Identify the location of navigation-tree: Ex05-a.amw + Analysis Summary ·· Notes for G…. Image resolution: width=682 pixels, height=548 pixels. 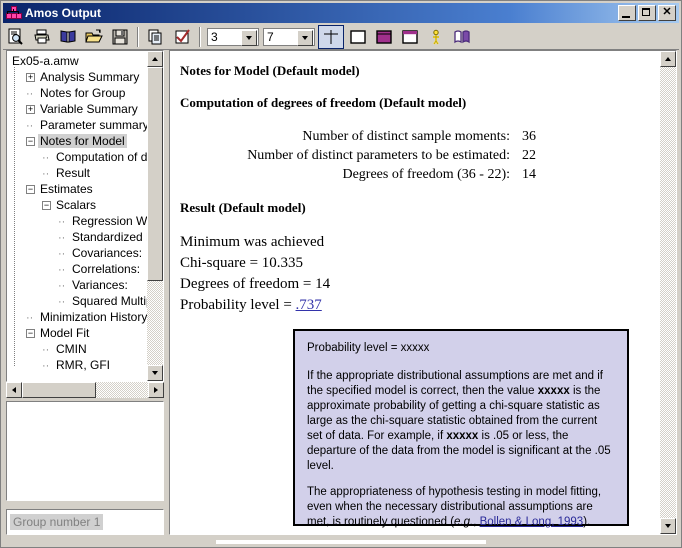
(77, 216).